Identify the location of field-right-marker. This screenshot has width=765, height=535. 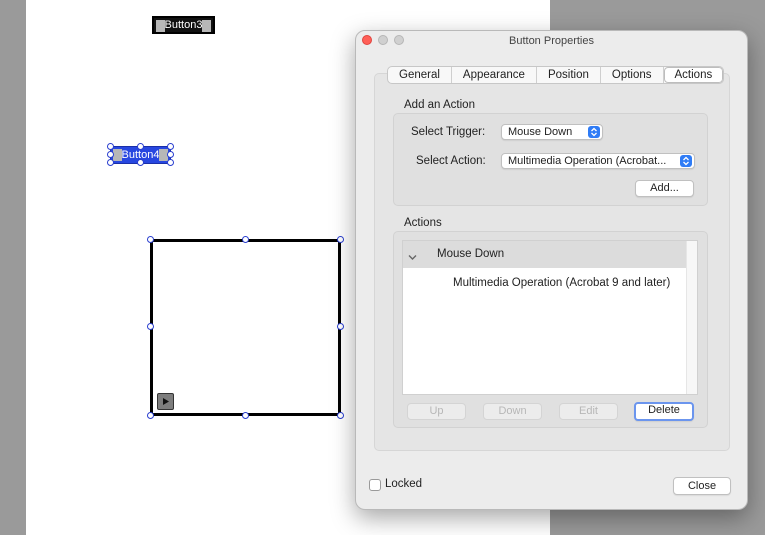
(206, 26).